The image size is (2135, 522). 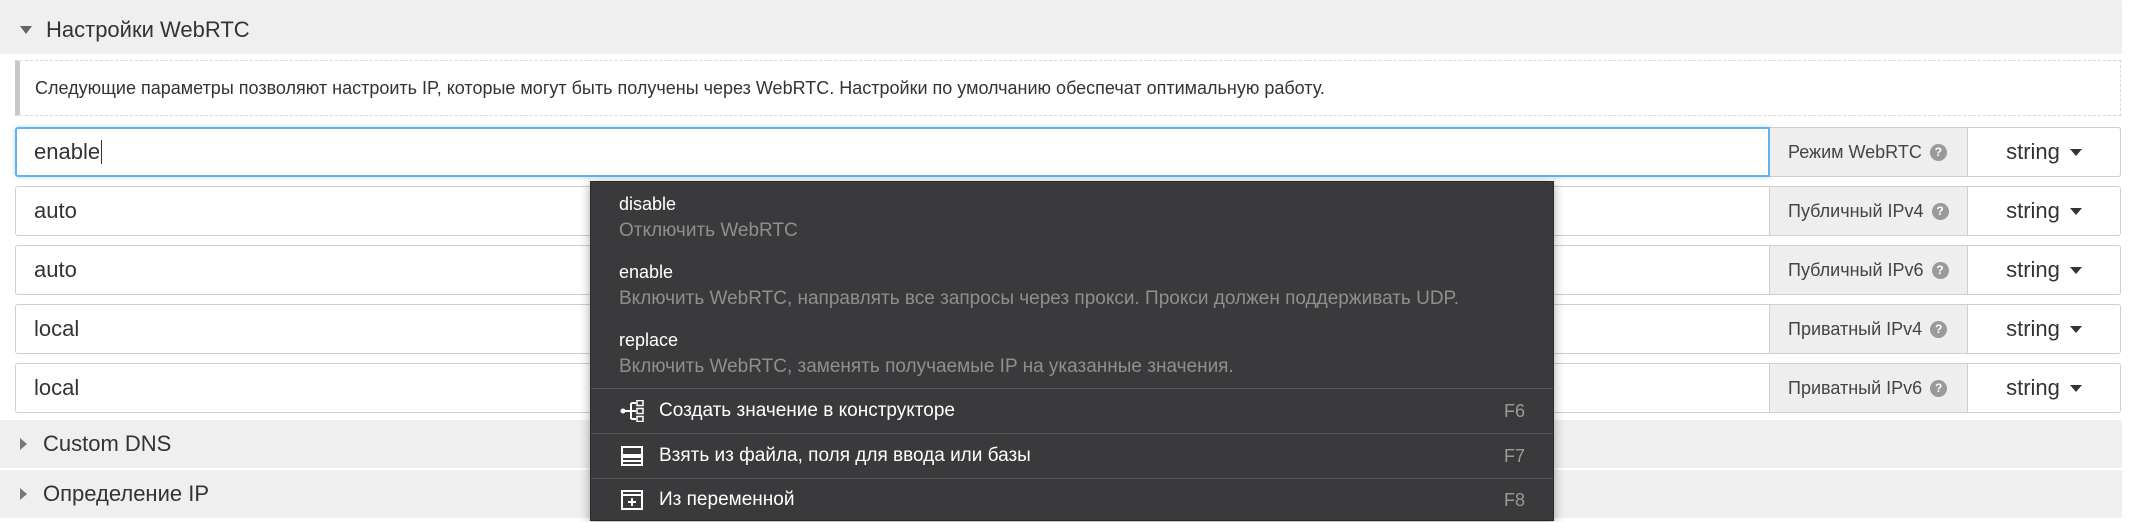 What do you see at coordinates (1514, 410) in the screenshot?
I see `shortcut-key: F6` at bounding box center [1514, 410].